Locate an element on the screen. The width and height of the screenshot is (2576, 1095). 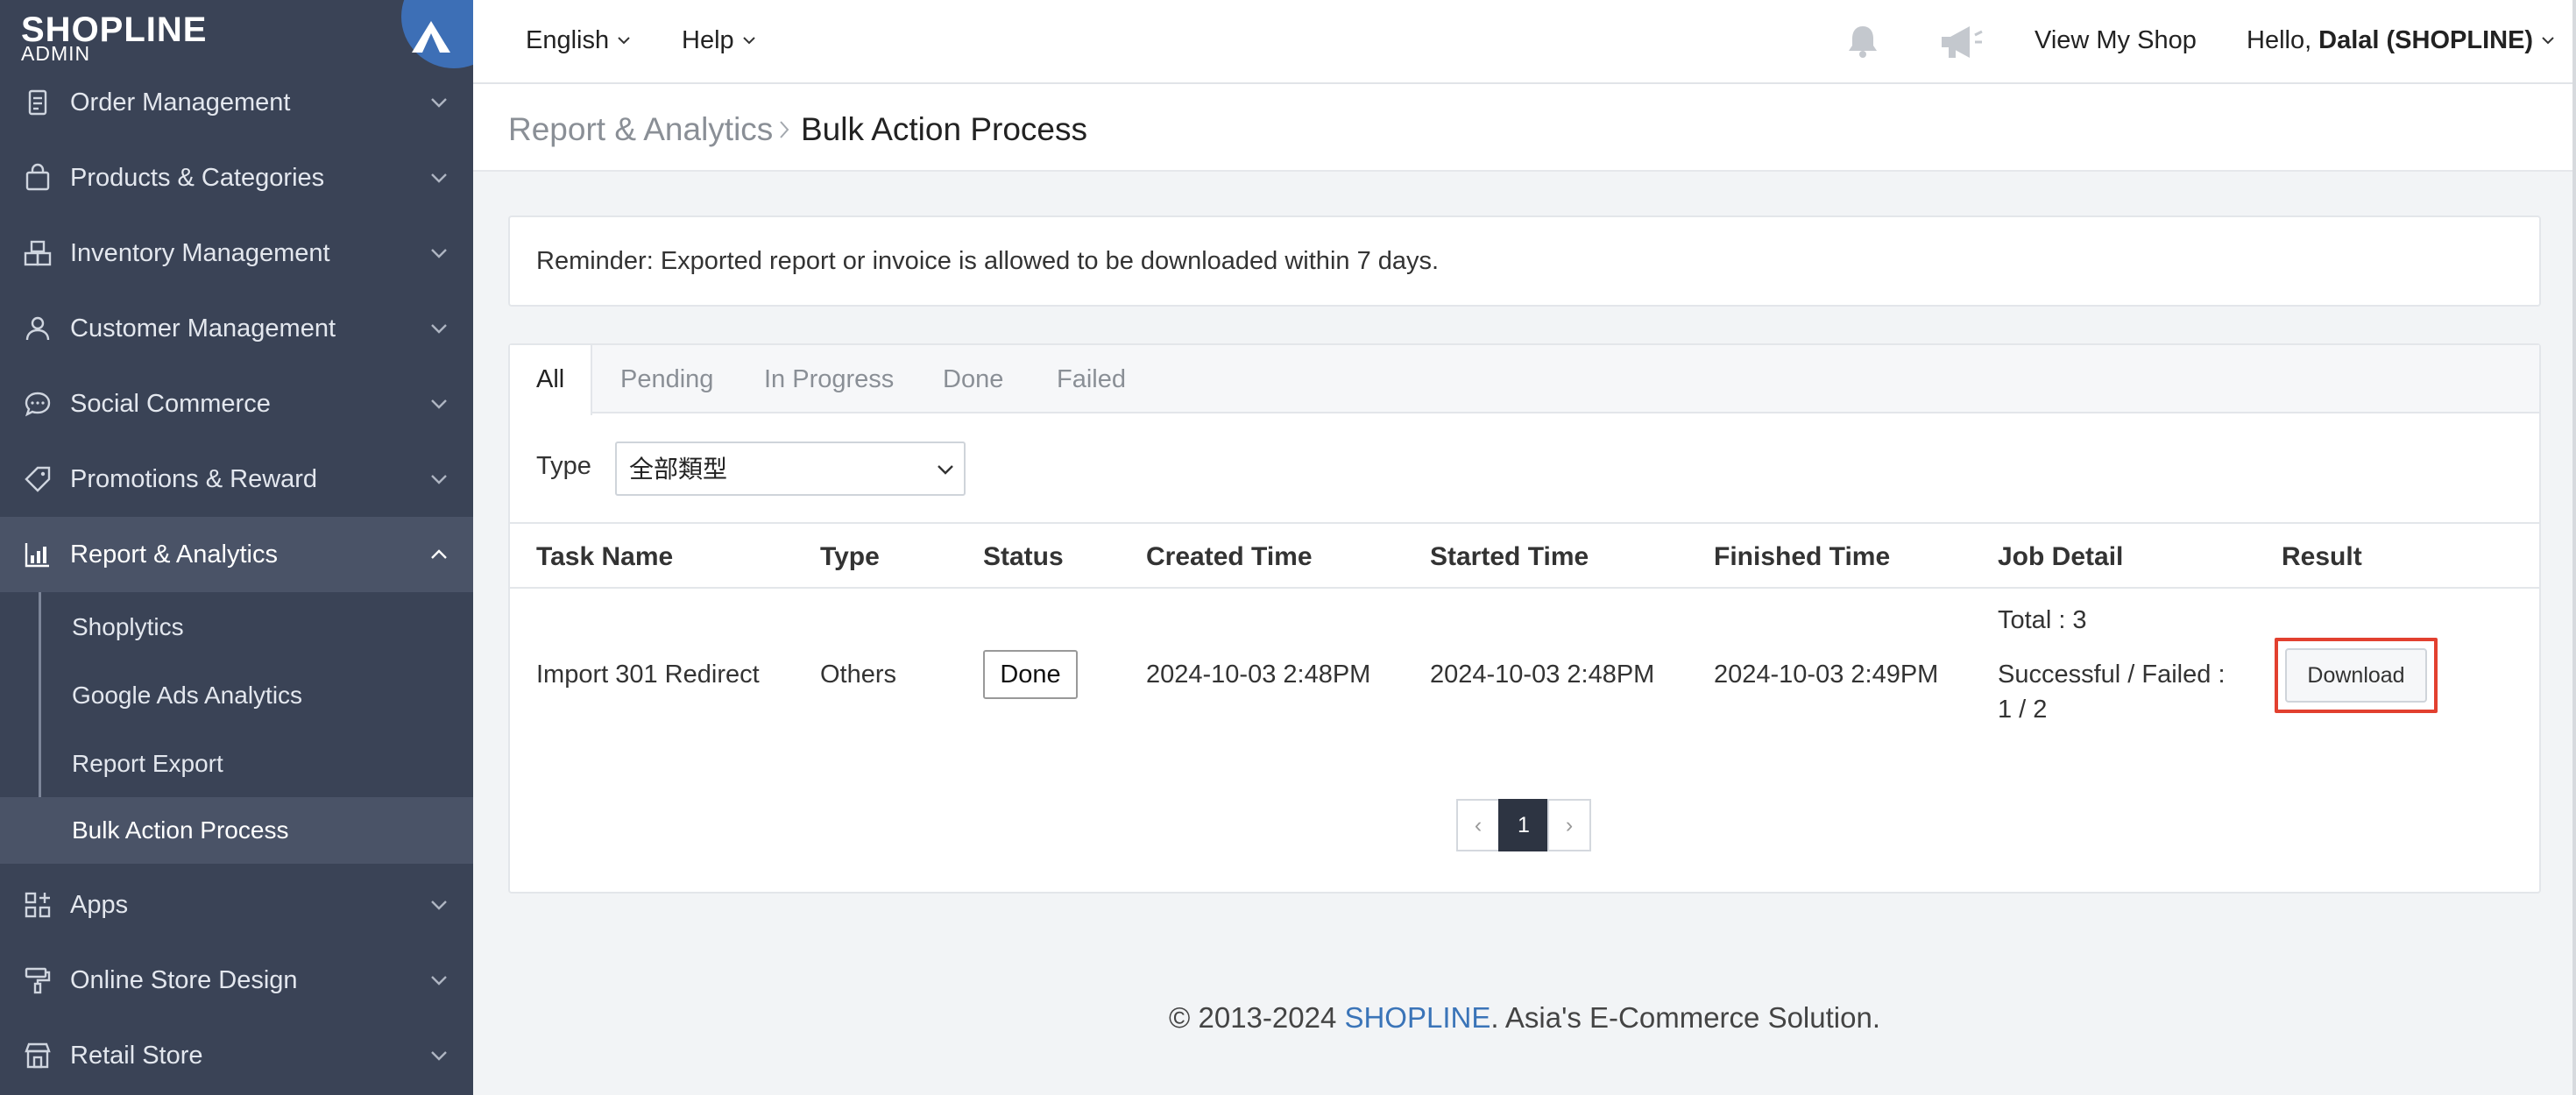
chevron-up-icon is located at coordinates (439, 554).